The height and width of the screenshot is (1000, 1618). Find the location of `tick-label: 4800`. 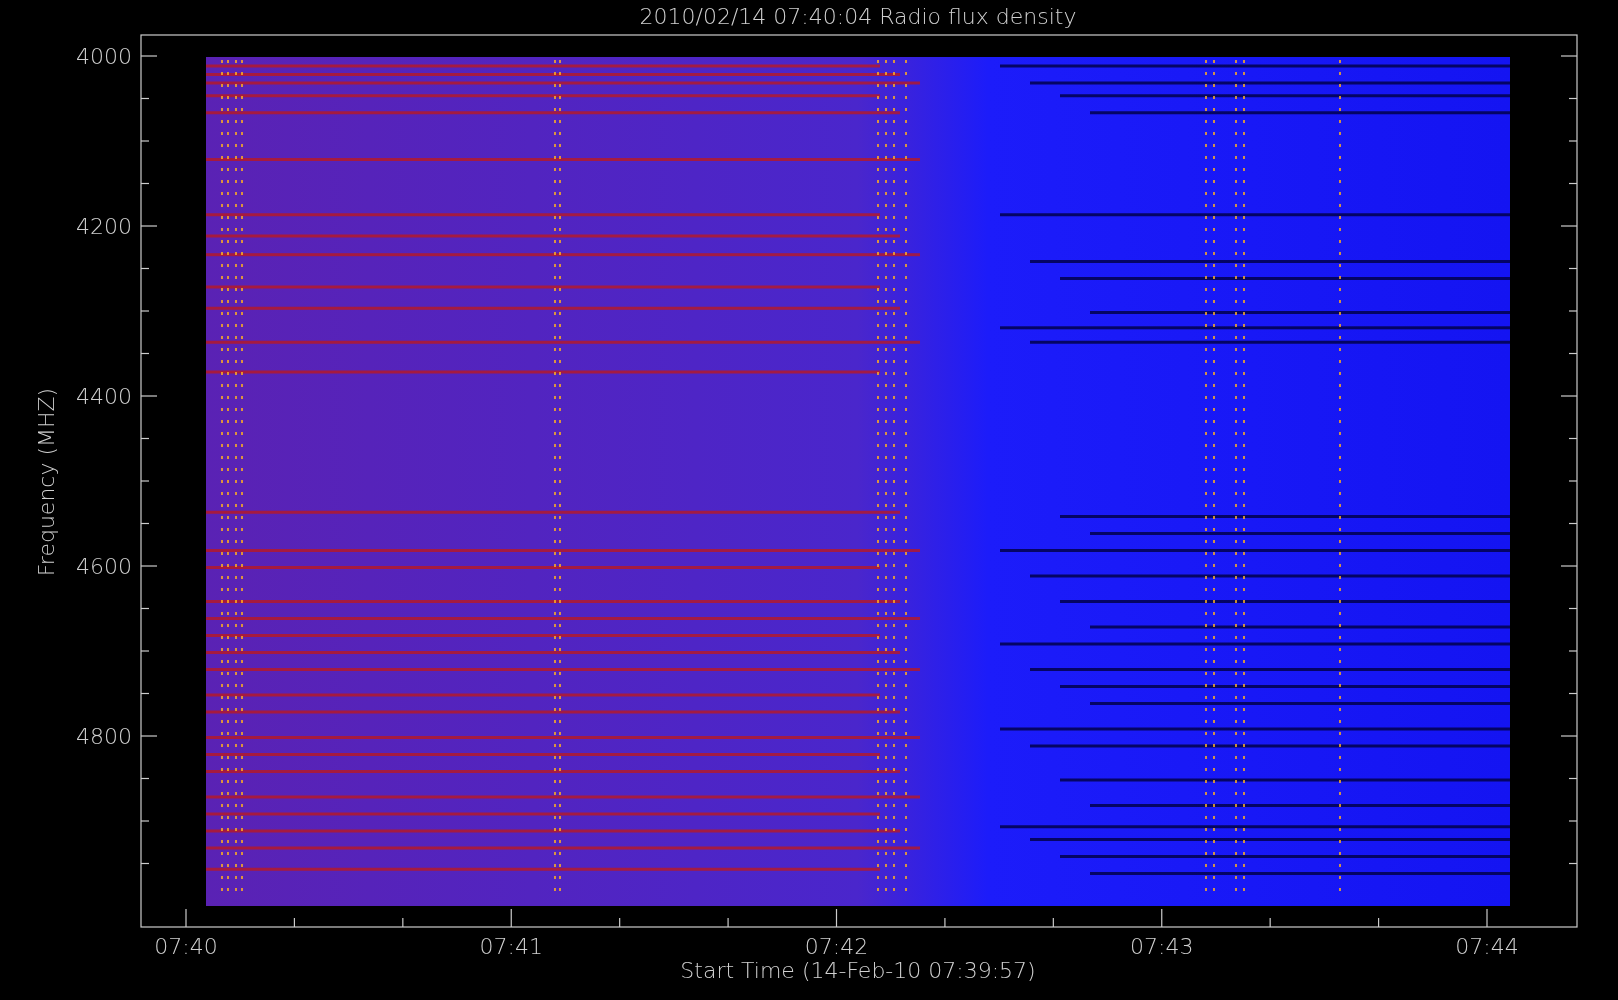

tick-label: 4800 is located at coordinates (104, 736).